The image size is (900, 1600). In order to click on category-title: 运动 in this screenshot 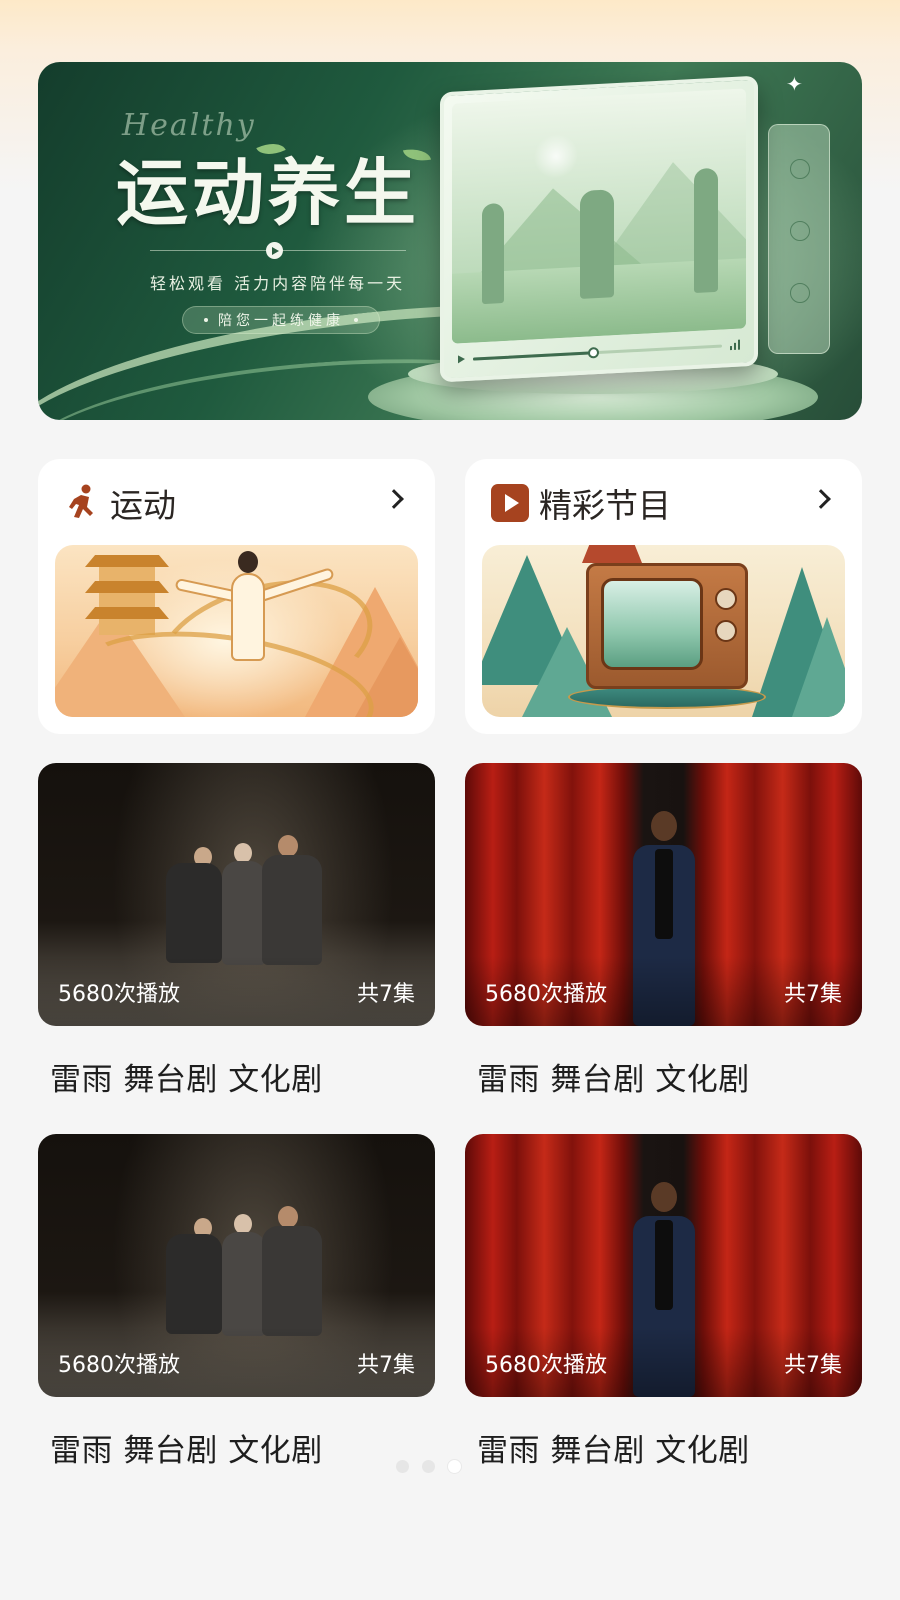, I will do `click(143, 505)`.